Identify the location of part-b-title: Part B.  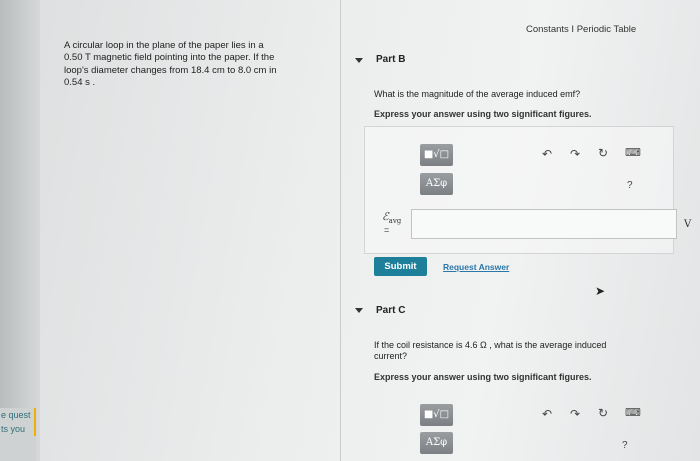
(390, 59).